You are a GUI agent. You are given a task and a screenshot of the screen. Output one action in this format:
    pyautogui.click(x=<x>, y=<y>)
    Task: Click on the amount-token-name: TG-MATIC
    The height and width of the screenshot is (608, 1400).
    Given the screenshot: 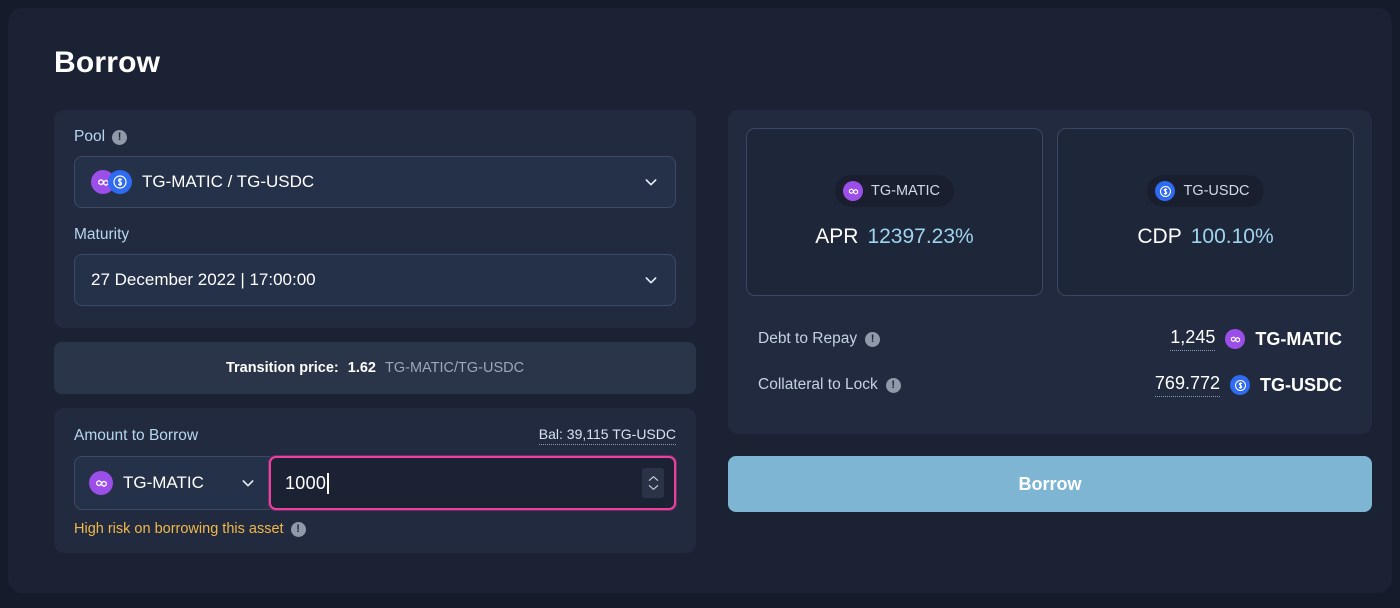 What is the action you would take?
    pyautogui.click(x=163, y=482)
    